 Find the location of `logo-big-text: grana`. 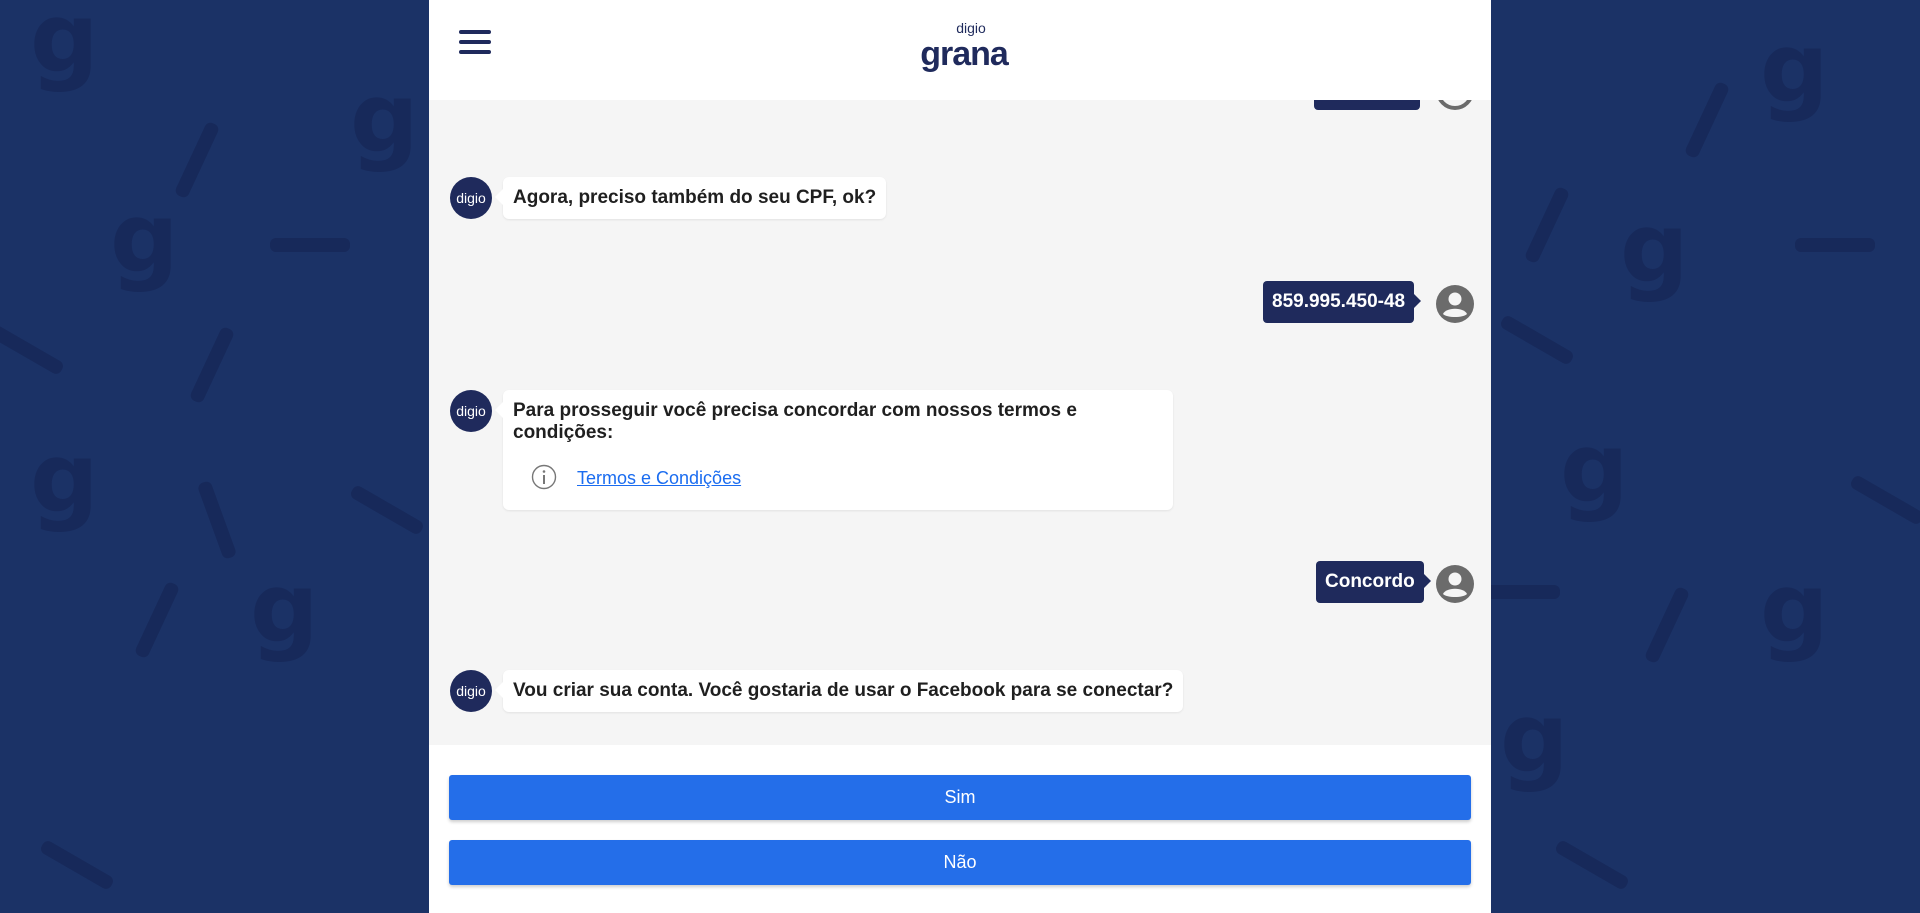

logo-big-text: grana is located at coordinates (964, 54).